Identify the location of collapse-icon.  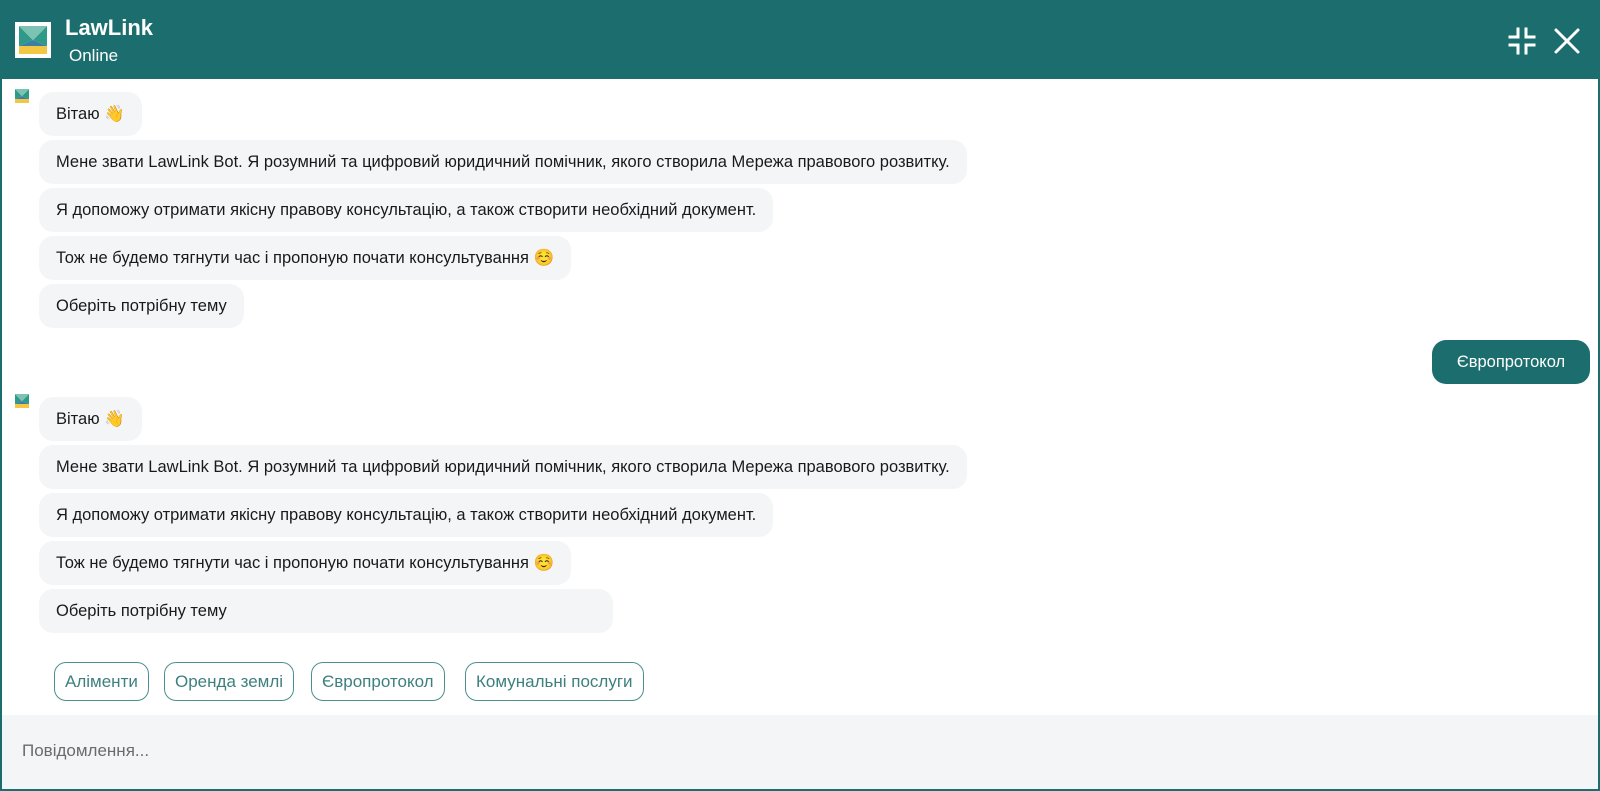
(1522, 41).